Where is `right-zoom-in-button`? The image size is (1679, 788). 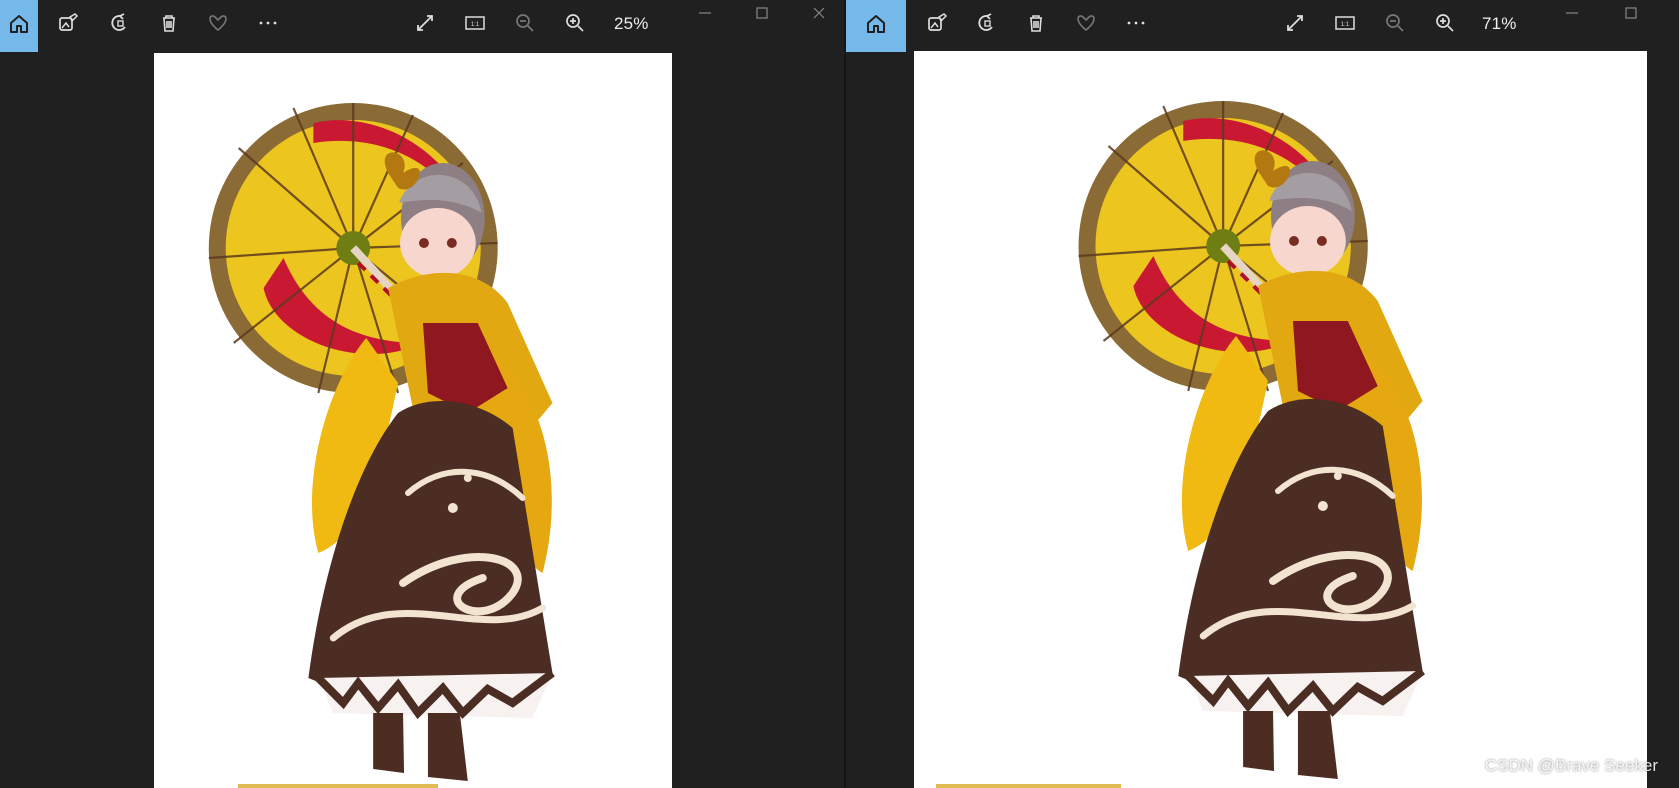
right-zoom-in-button is located at coordinates (1445, 25).